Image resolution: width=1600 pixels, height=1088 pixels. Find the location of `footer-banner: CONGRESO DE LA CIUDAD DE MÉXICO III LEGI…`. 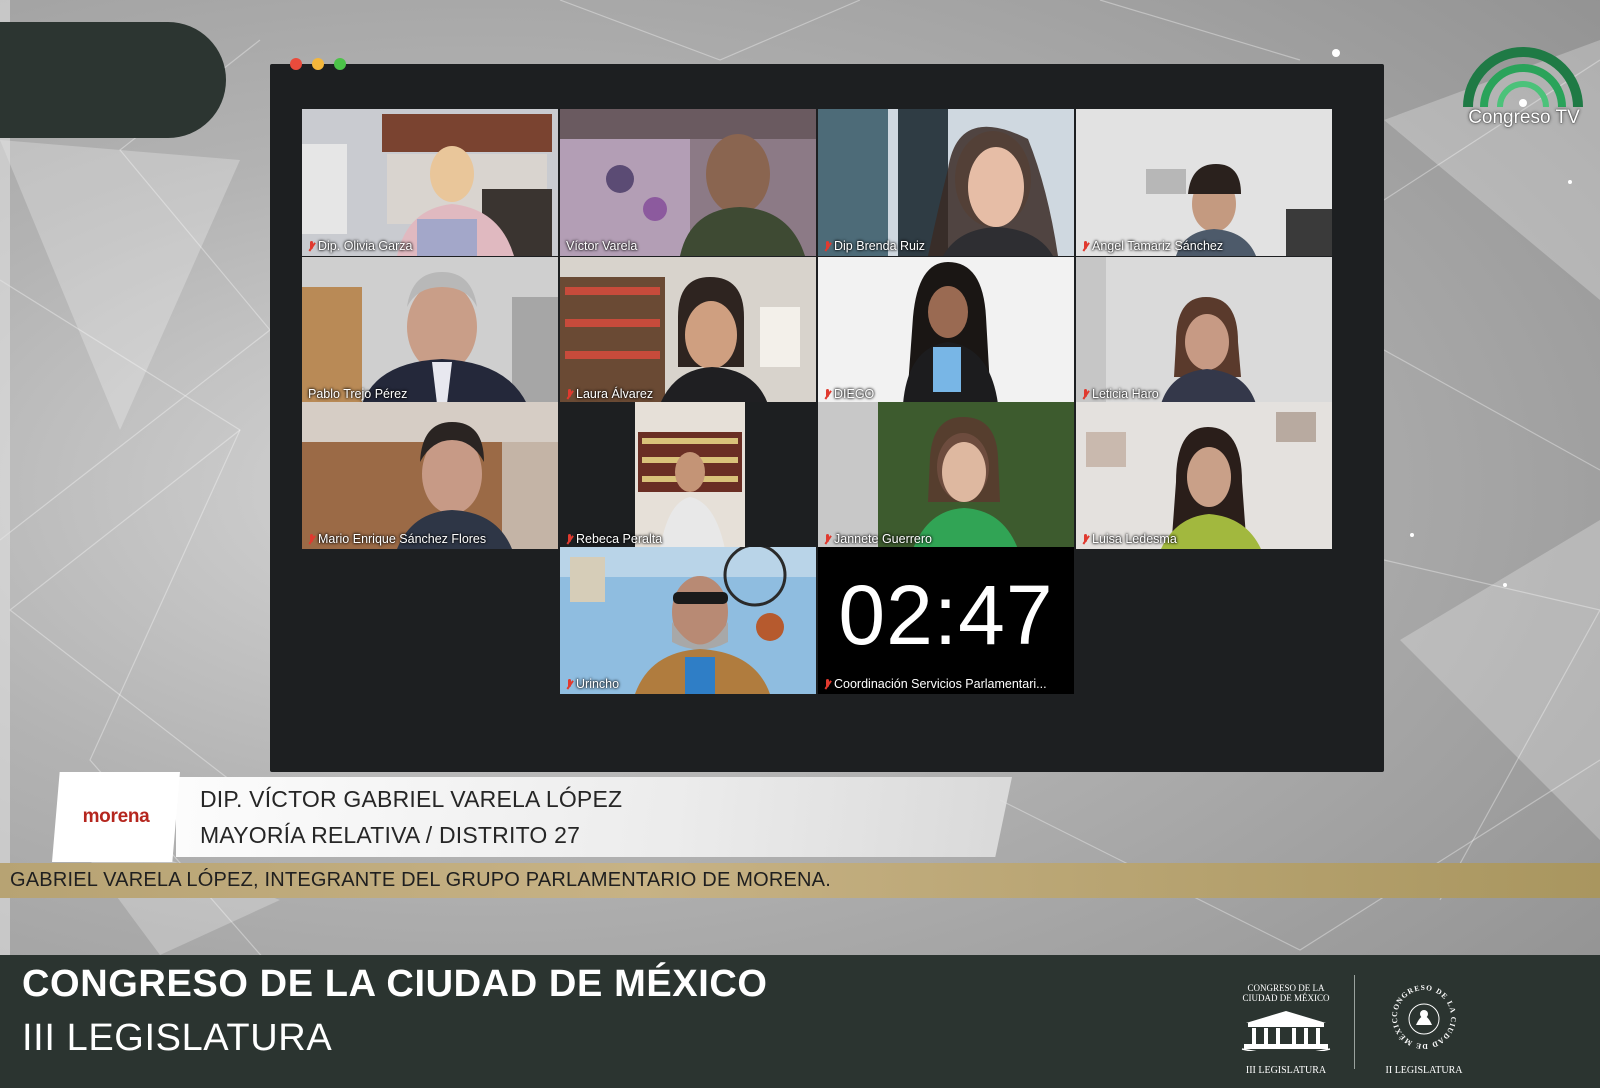

footer-banner: CONGRESO DE LA CIUDAD DE MÉXICO III LEGI… is located at coordinates (800, 1021).